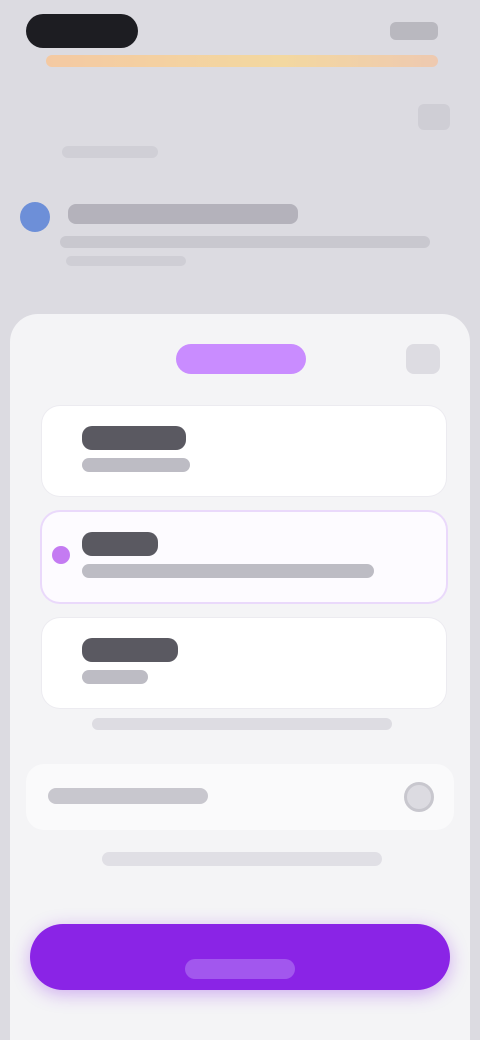 Image resolution: width=480 pixels, height=1040 pixels. What do you see at coordinates (423, 359) in the screenshot?
I see `sheet-close-icon` at bounding box center [423, 359].